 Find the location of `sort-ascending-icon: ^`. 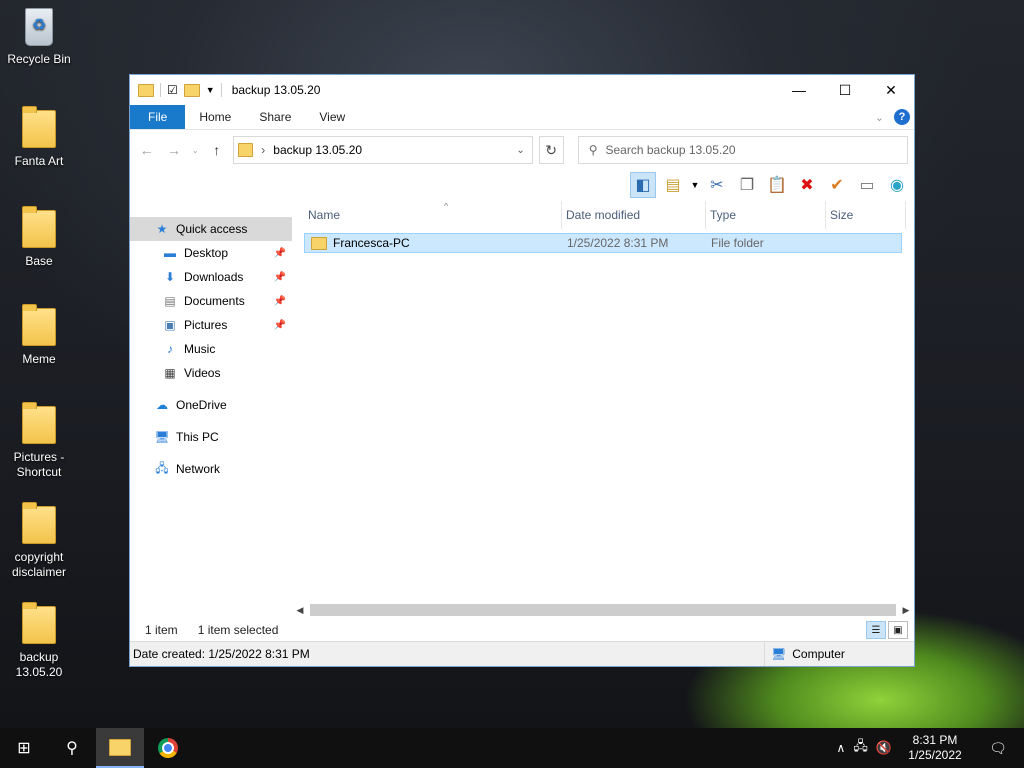

sort-ascending-icon: ^ is located at coordinates (446, 206).